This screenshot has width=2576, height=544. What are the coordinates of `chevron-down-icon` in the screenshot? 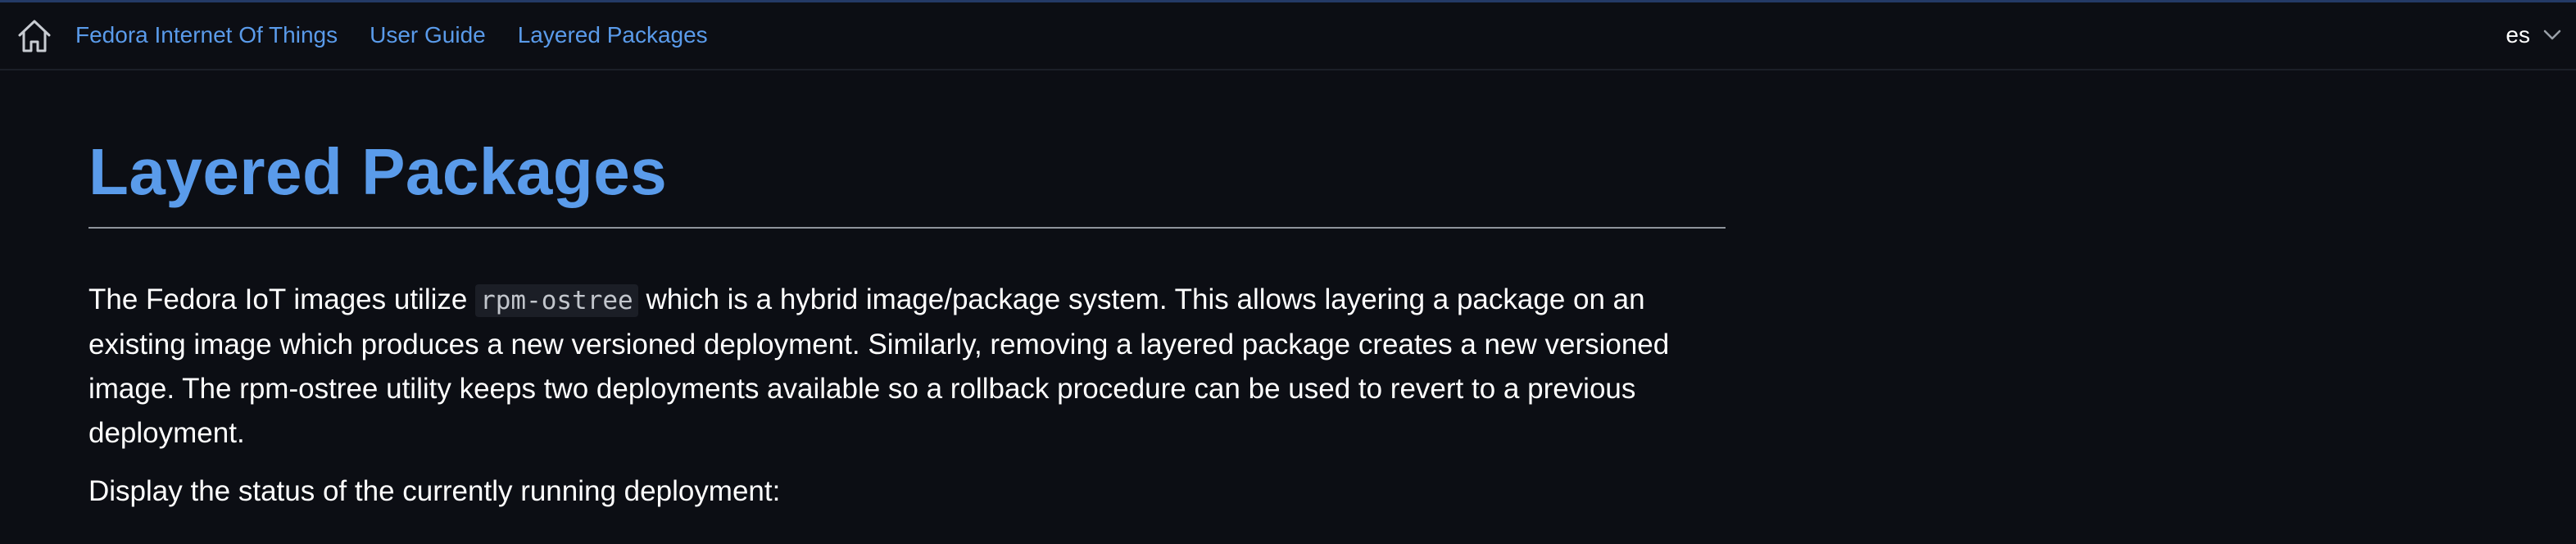 It's located at (2552, 35).